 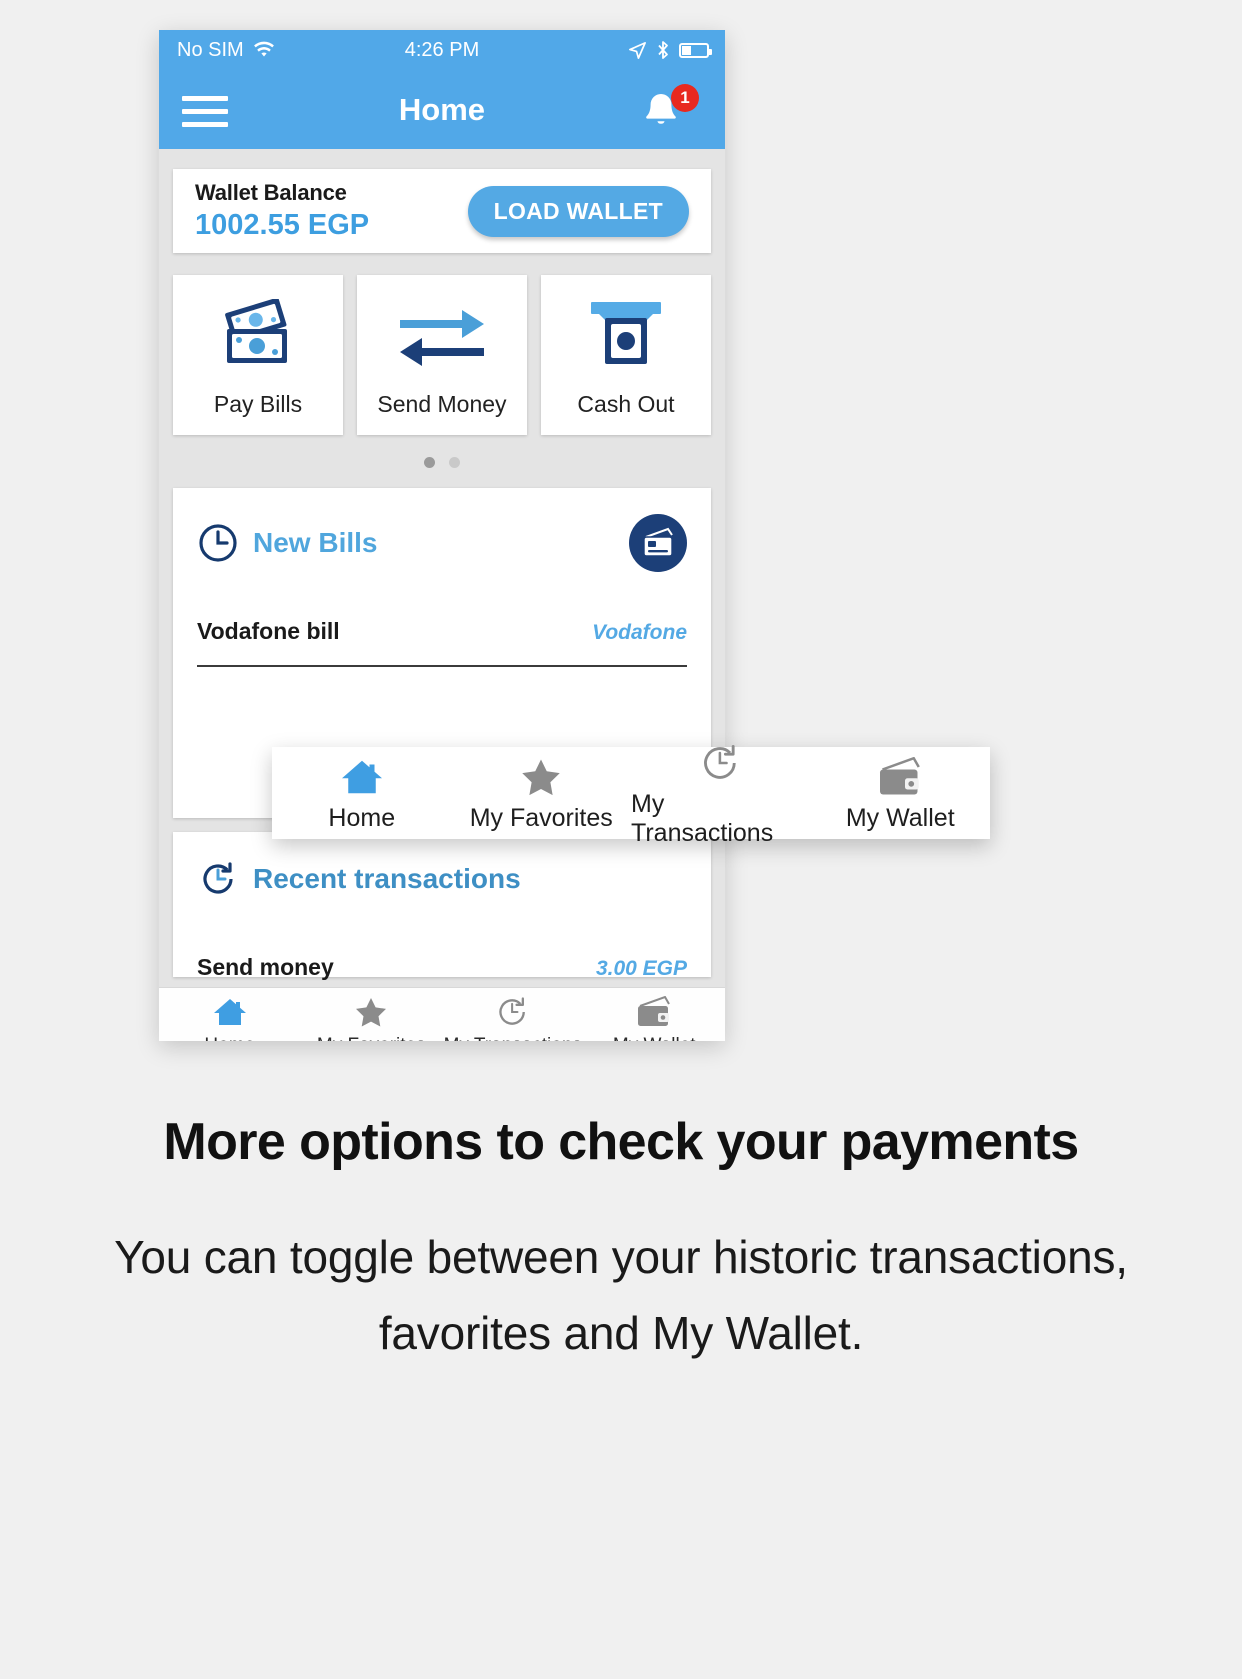 I want to click on tab-label: My Wallet, so click(x=654, y=1038).